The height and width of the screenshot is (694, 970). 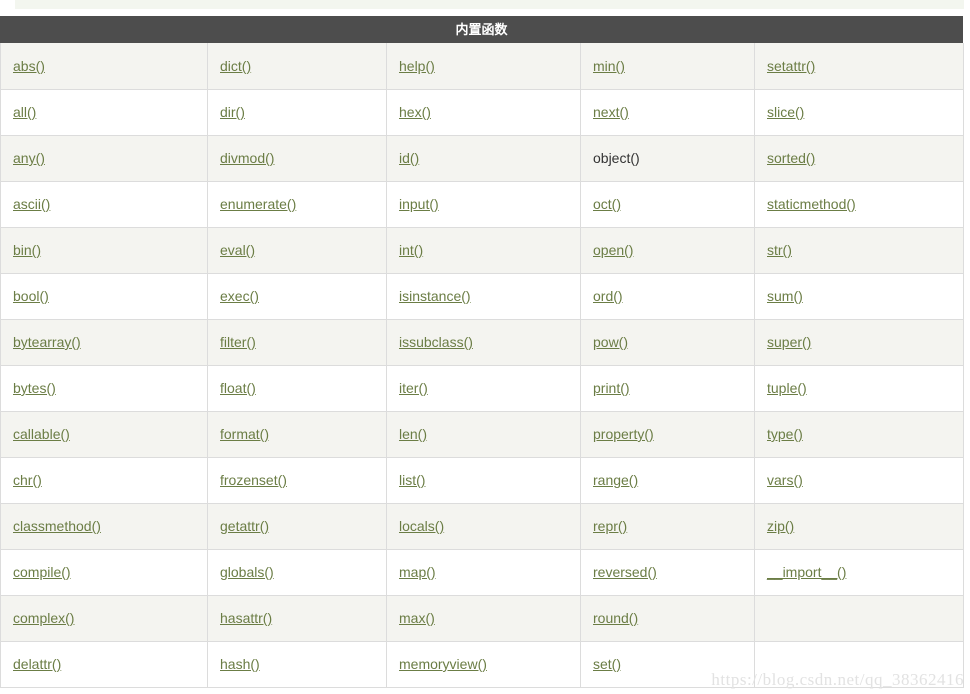 I want to click on table-cell: open(), so click(x=667, y=250).